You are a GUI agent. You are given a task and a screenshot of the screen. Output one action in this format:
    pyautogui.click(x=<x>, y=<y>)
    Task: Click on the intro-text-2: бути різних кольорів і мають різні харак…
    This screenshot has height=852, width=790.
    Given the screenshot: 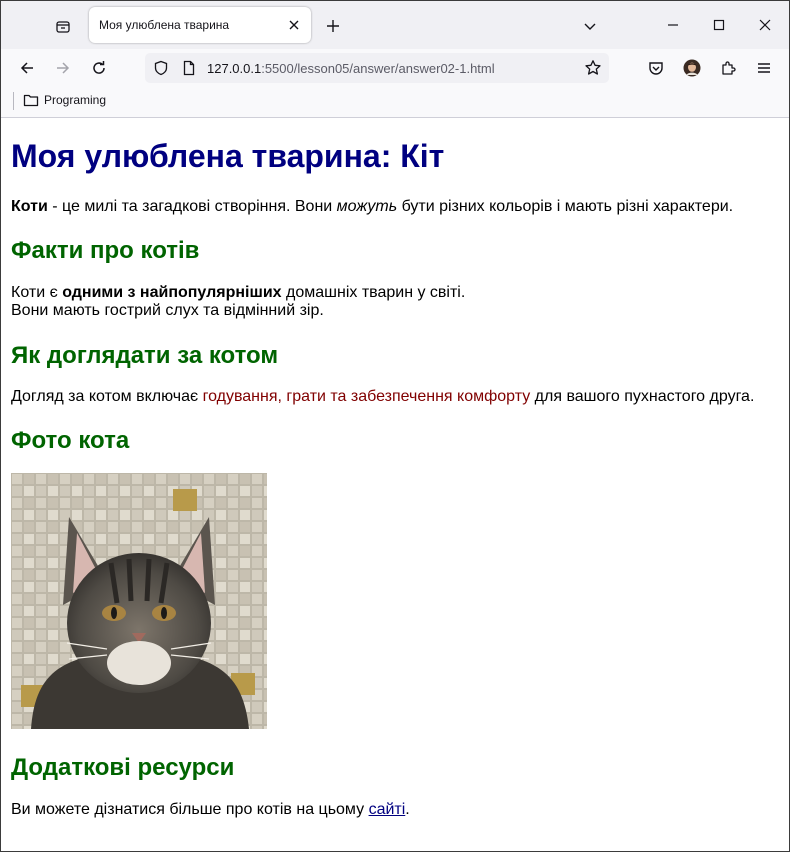 What is the action you would take?
    pyautogui.click(x=565, y=206)
    